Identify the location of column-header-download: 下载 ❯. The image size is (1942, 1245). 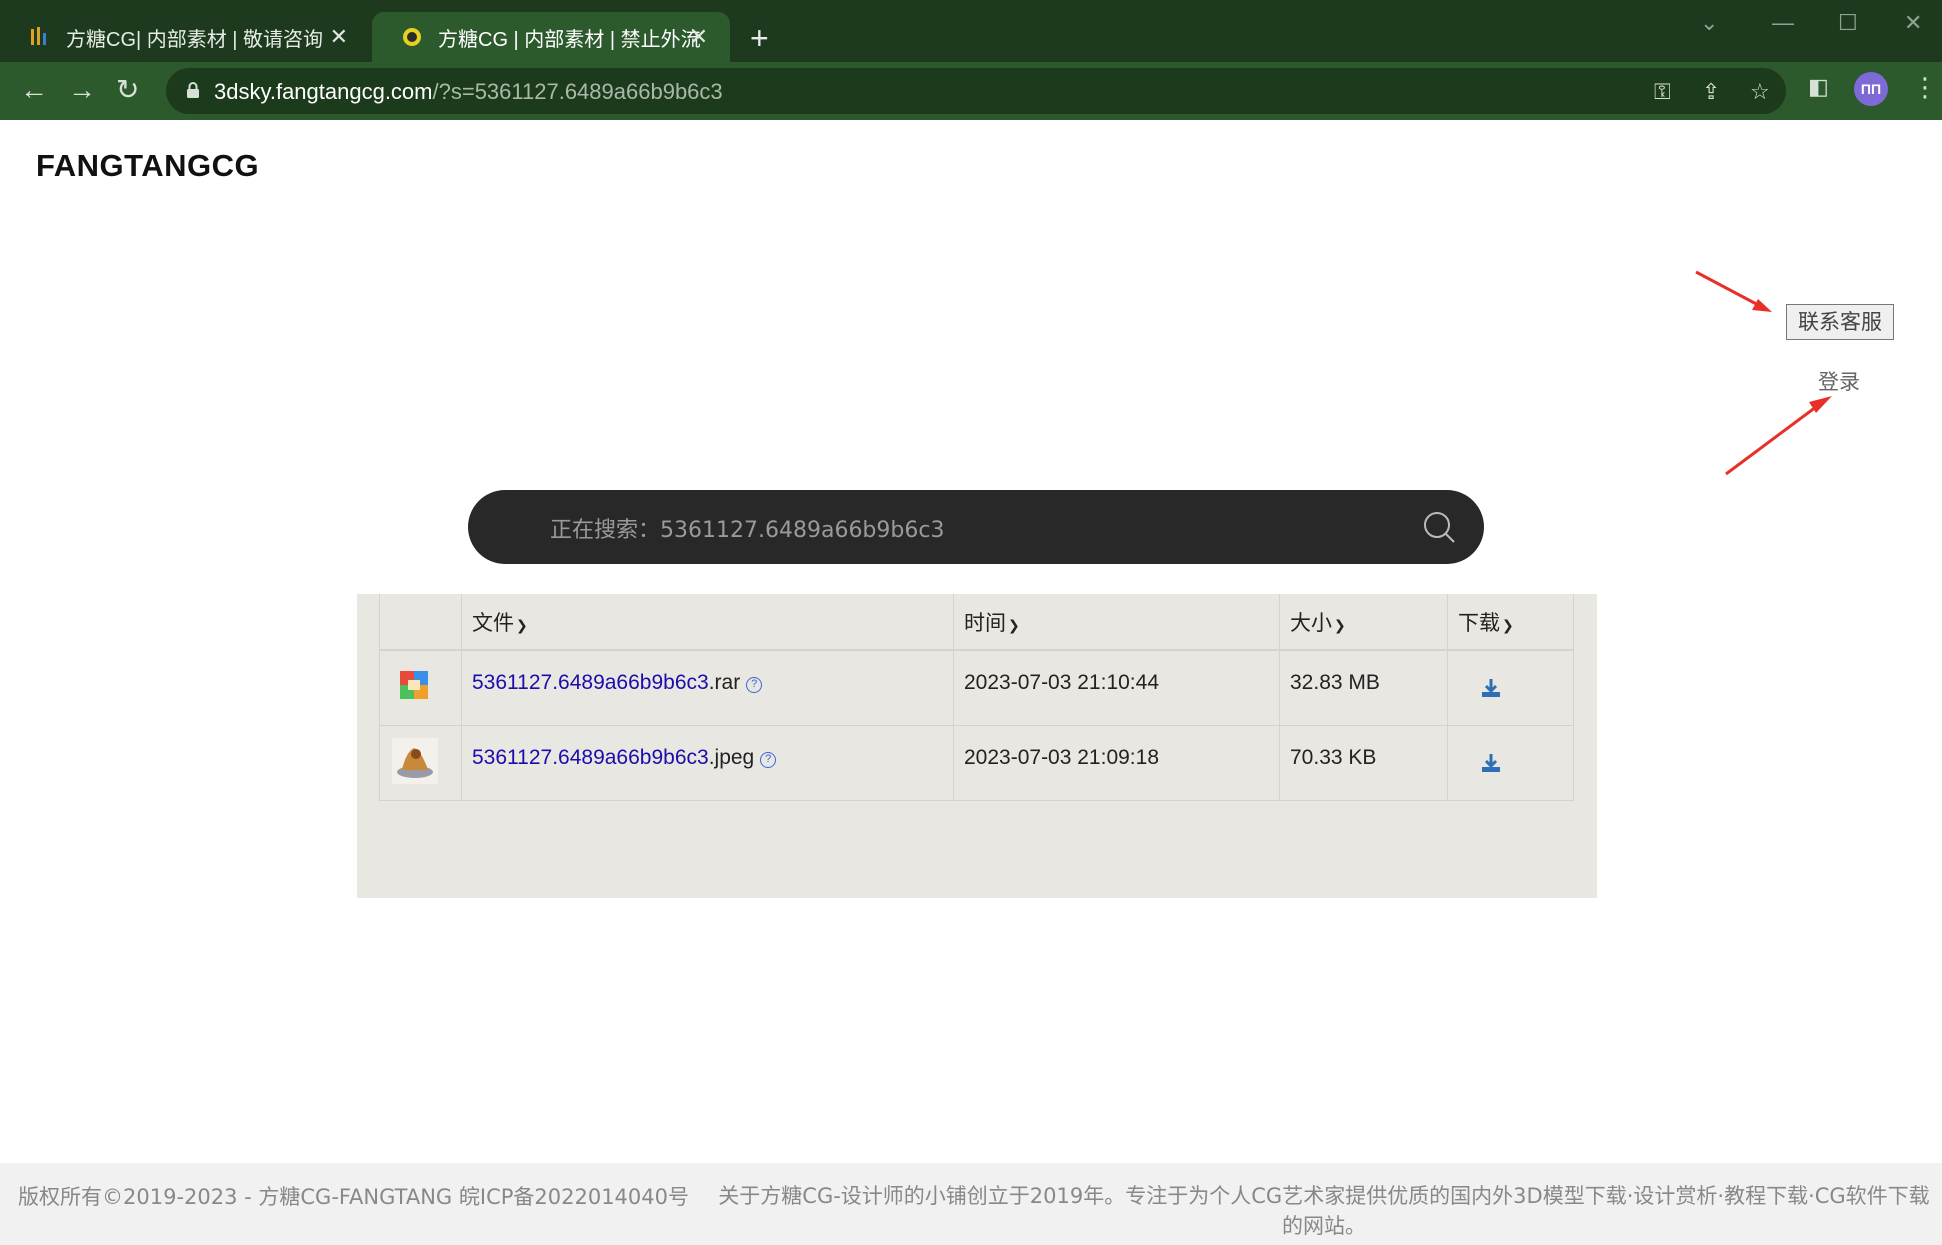
(1510, 622).